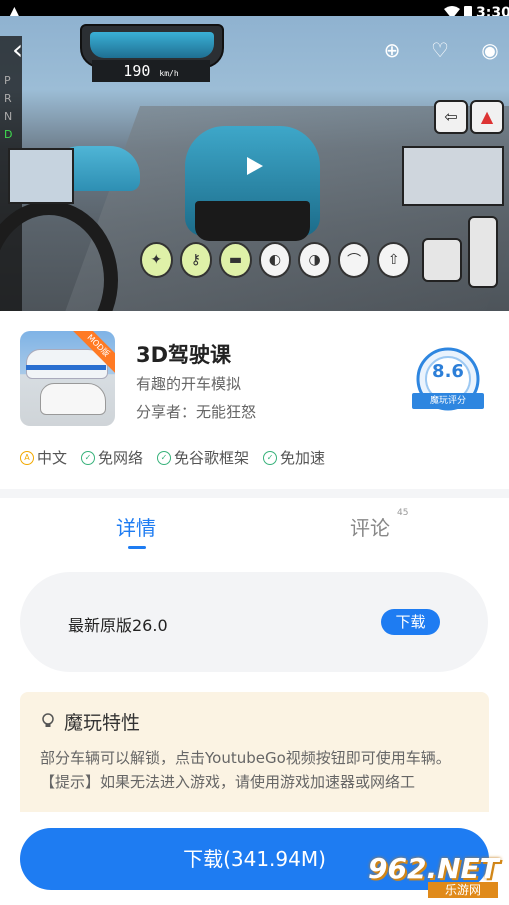 The height and width of the screenshot is (905, 509). What do you see at coordinates (487, 117) in the screenshot?
I see `hazard-icon: ▲` at bounding box center [487, 117].